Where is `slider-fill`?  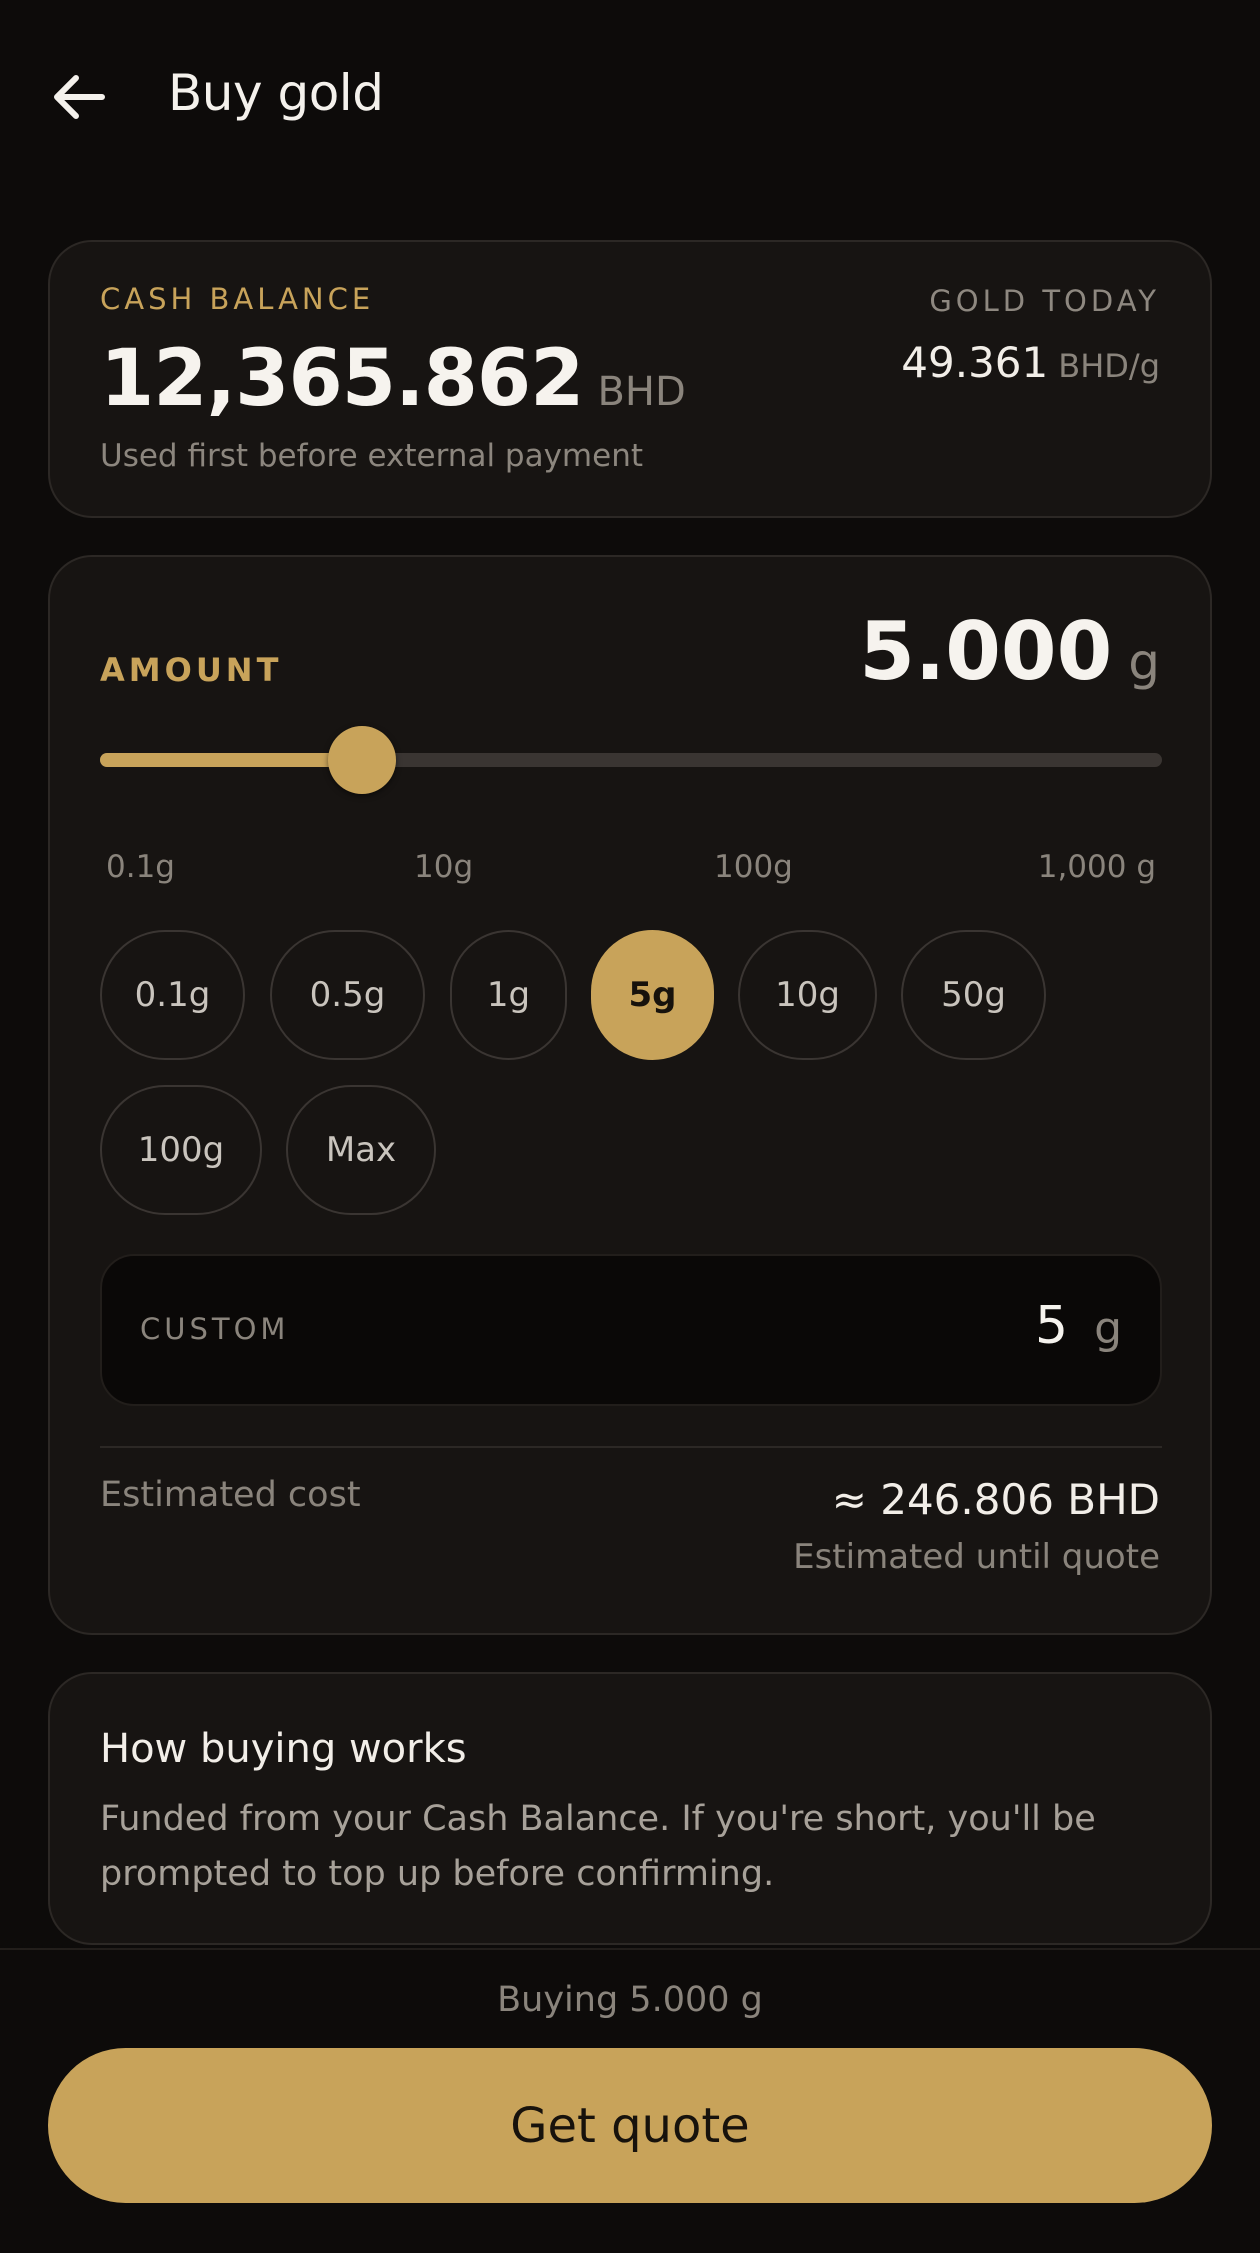
slider-fill is located at coordinates (231, 760).